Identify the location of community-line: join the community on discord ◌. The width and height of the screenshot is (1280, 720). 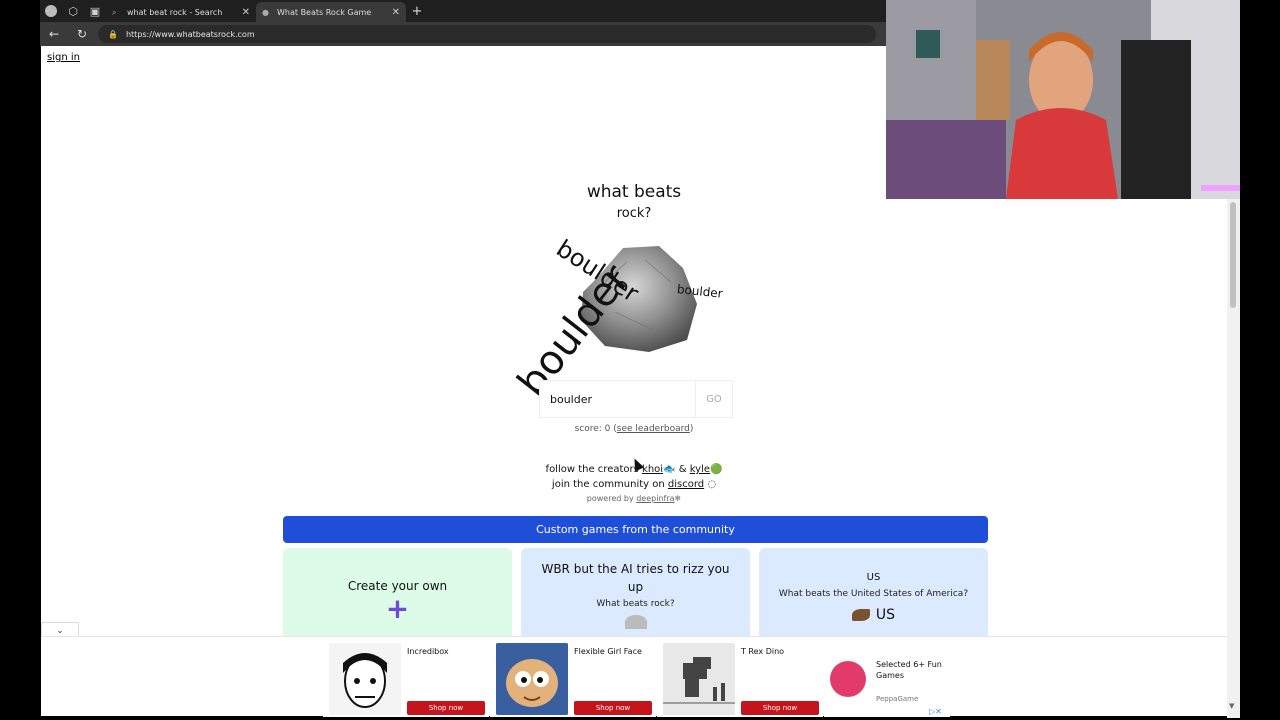
(634, 484).